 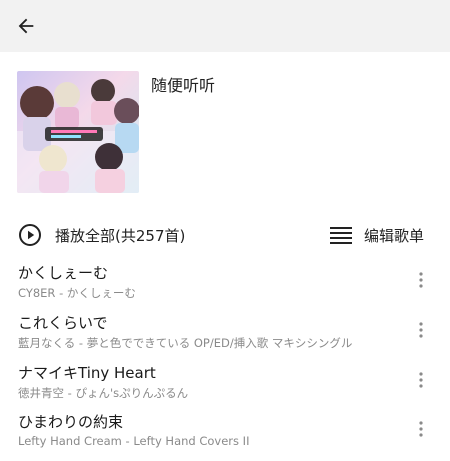 What do you see at coordinates (103, 393) in the screenshot?
I see `song-subtitle: 徳井青空 - ぴょん'sぷりんぷるん` at bounding box center [103, 393].